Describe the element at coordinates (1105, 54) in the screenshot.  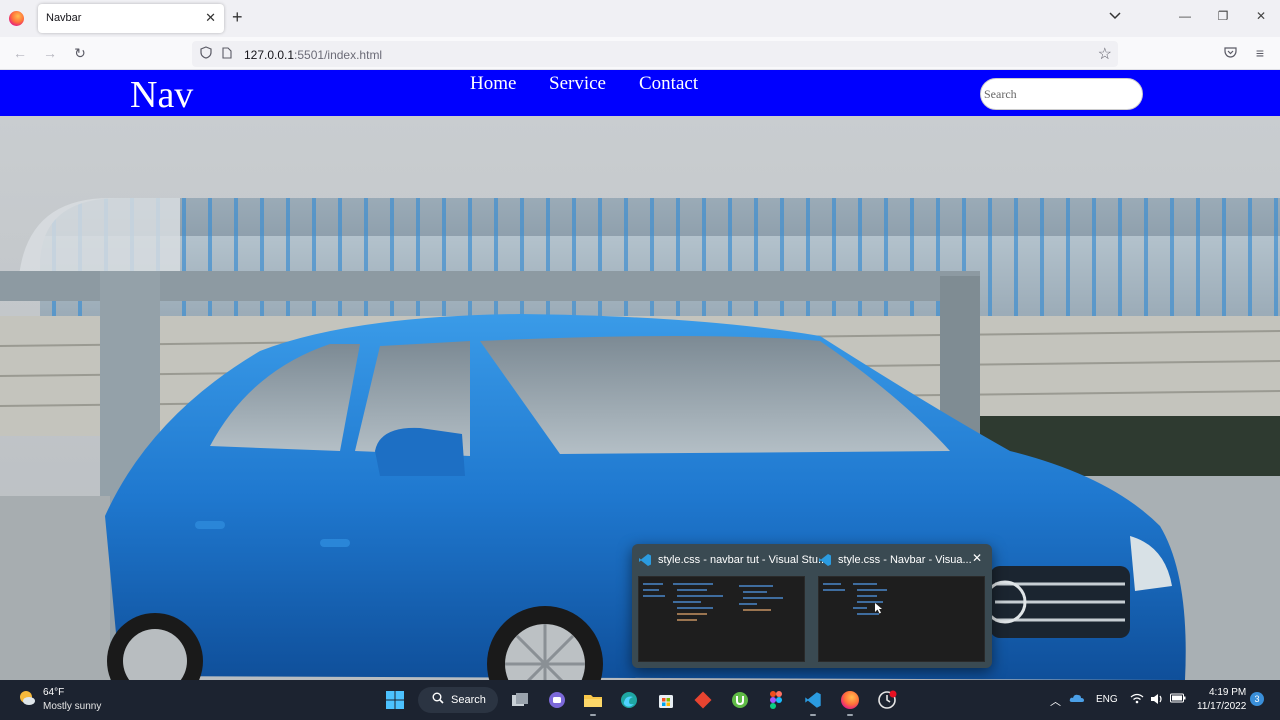
I see `bookmark-star-icon: ☆` at that location.